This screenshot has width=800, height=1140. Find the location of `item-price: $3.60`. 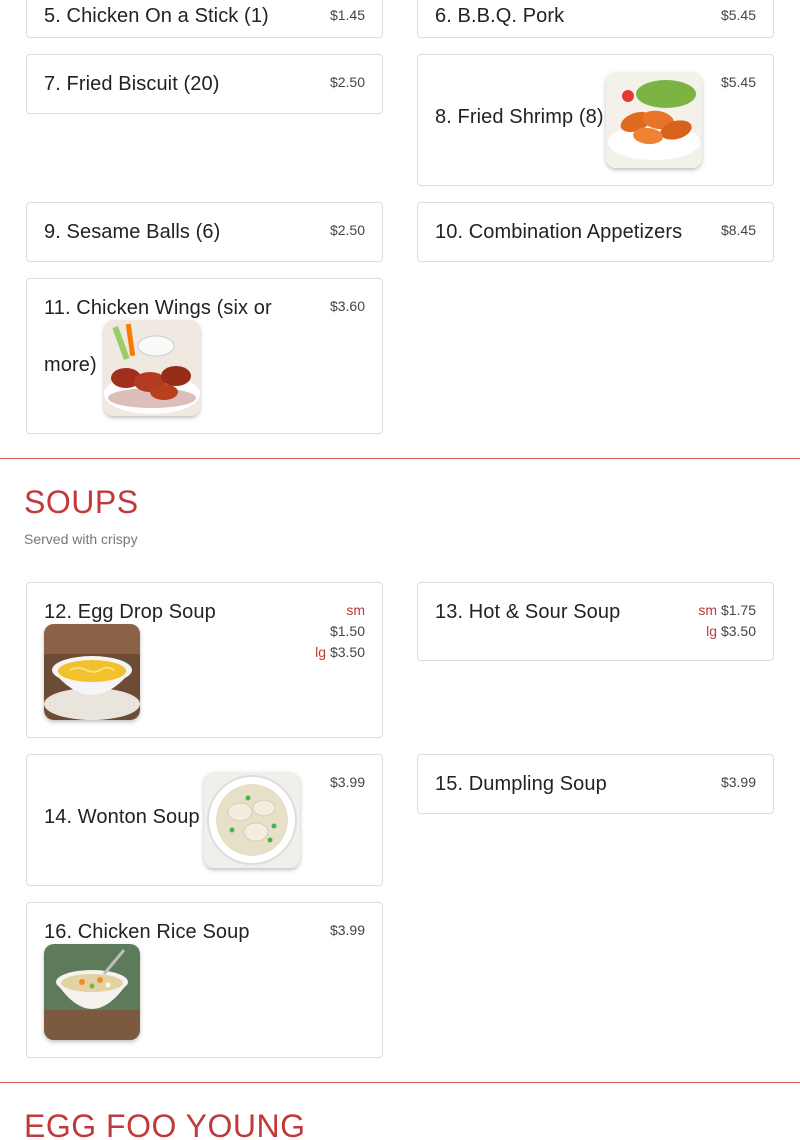

item-price: $3.60 is located at coordinates (347, 306).